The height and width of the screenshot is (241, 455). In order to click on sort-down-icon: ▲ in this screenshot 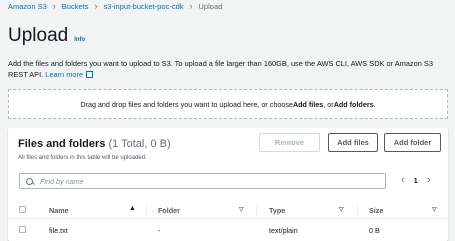, I will do `click(132, 208)`.